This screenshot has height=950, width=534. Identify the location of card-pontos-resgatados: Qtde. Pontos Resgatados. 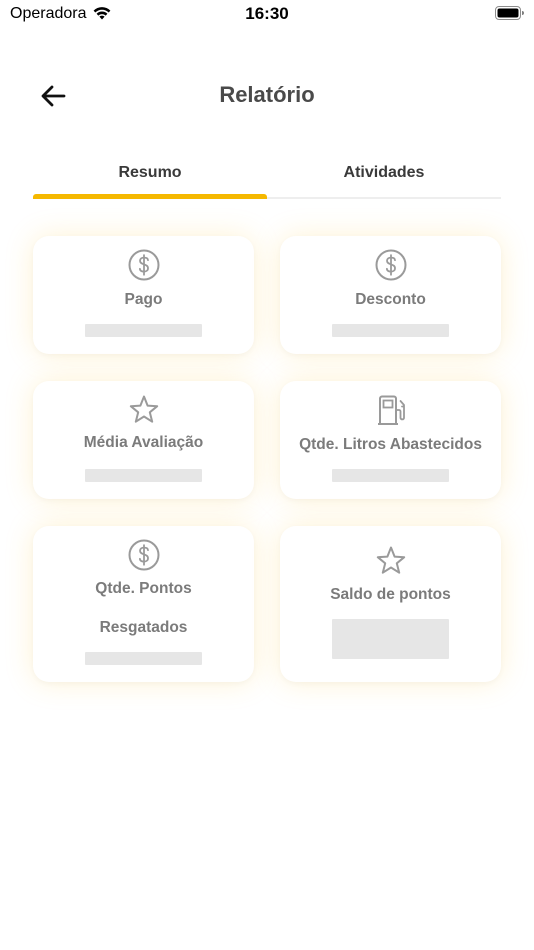
(143, 604).